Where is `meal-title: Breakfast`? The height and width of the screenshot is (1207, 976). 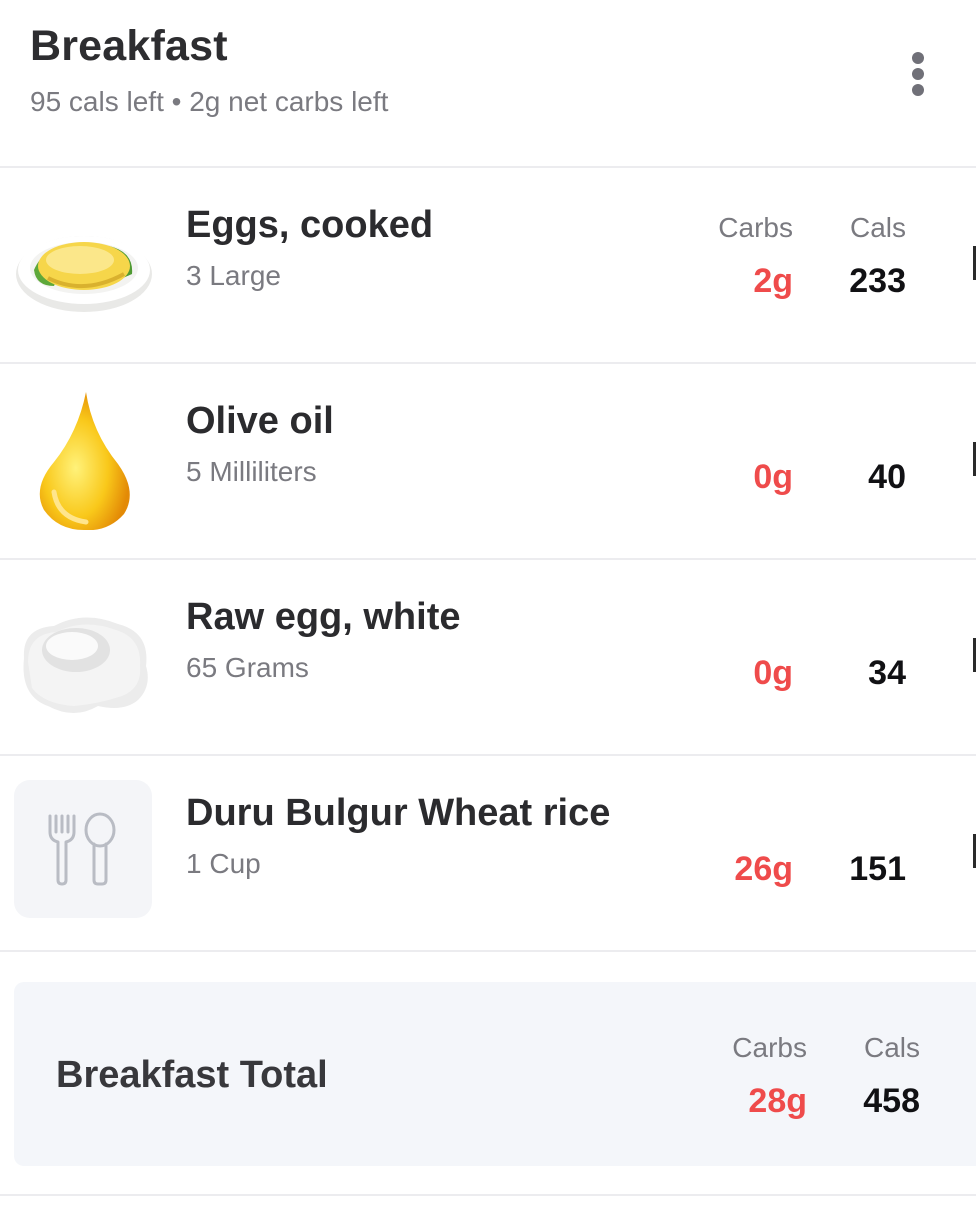 meal-title: Breakfast is located at coordinates (129, 46).